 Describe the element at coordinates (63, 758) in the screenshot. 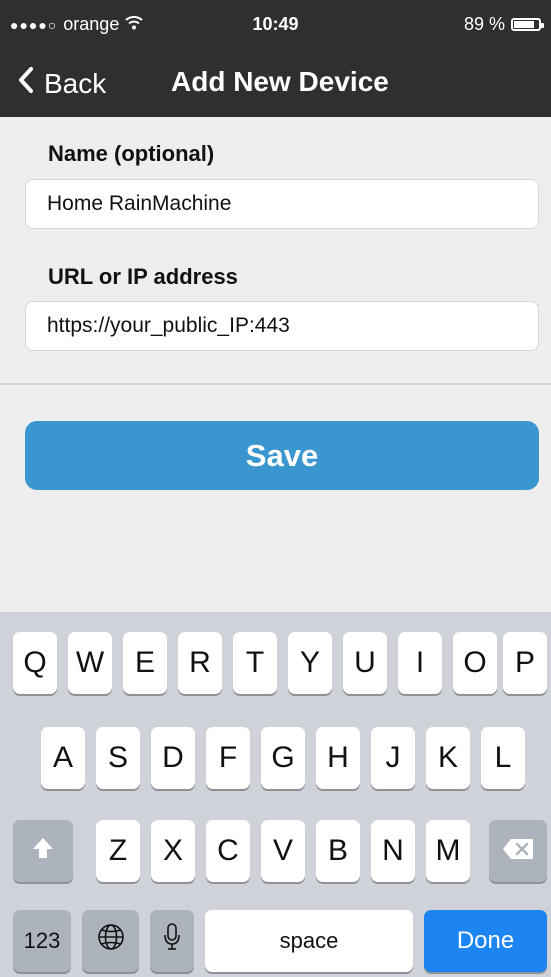

I see `key-a: A` at that location.